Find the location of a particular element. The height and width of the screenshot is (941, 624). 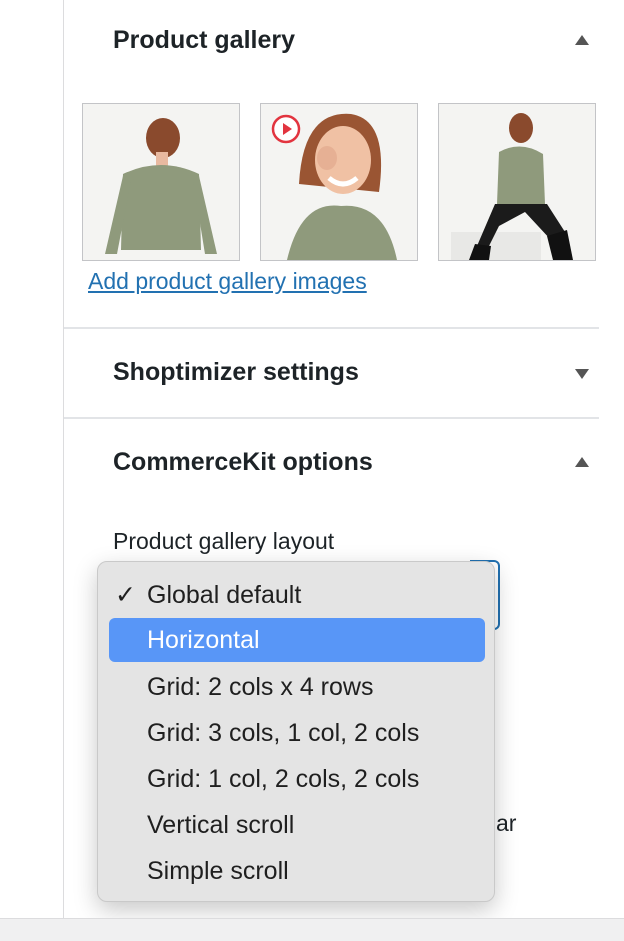

option-grid-2x4: Grid: 2 cols x 4 rows is located at coordinates (297, 687).